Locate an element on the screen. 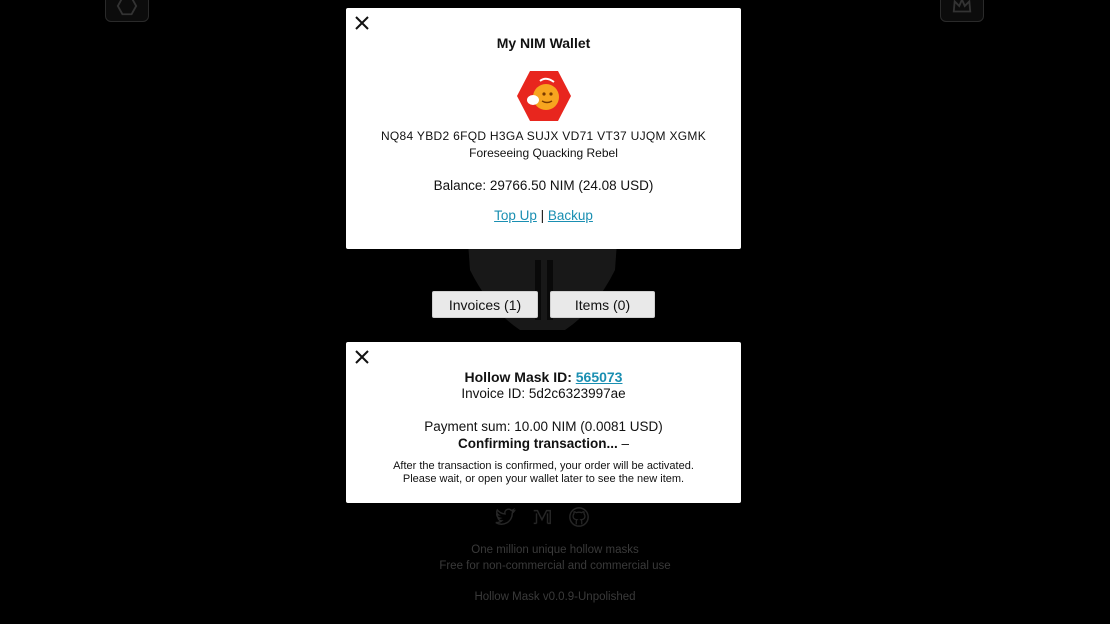 This screenshot has height=624, width=1110. medium-link is located at coordinates (542, 519).